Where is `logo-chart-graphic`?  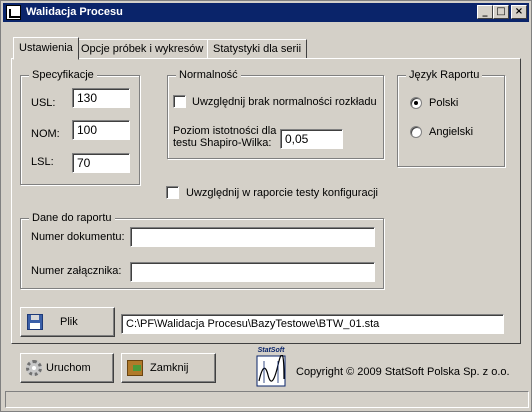
logo-chart-graphic is located at coordinates (271, 371).